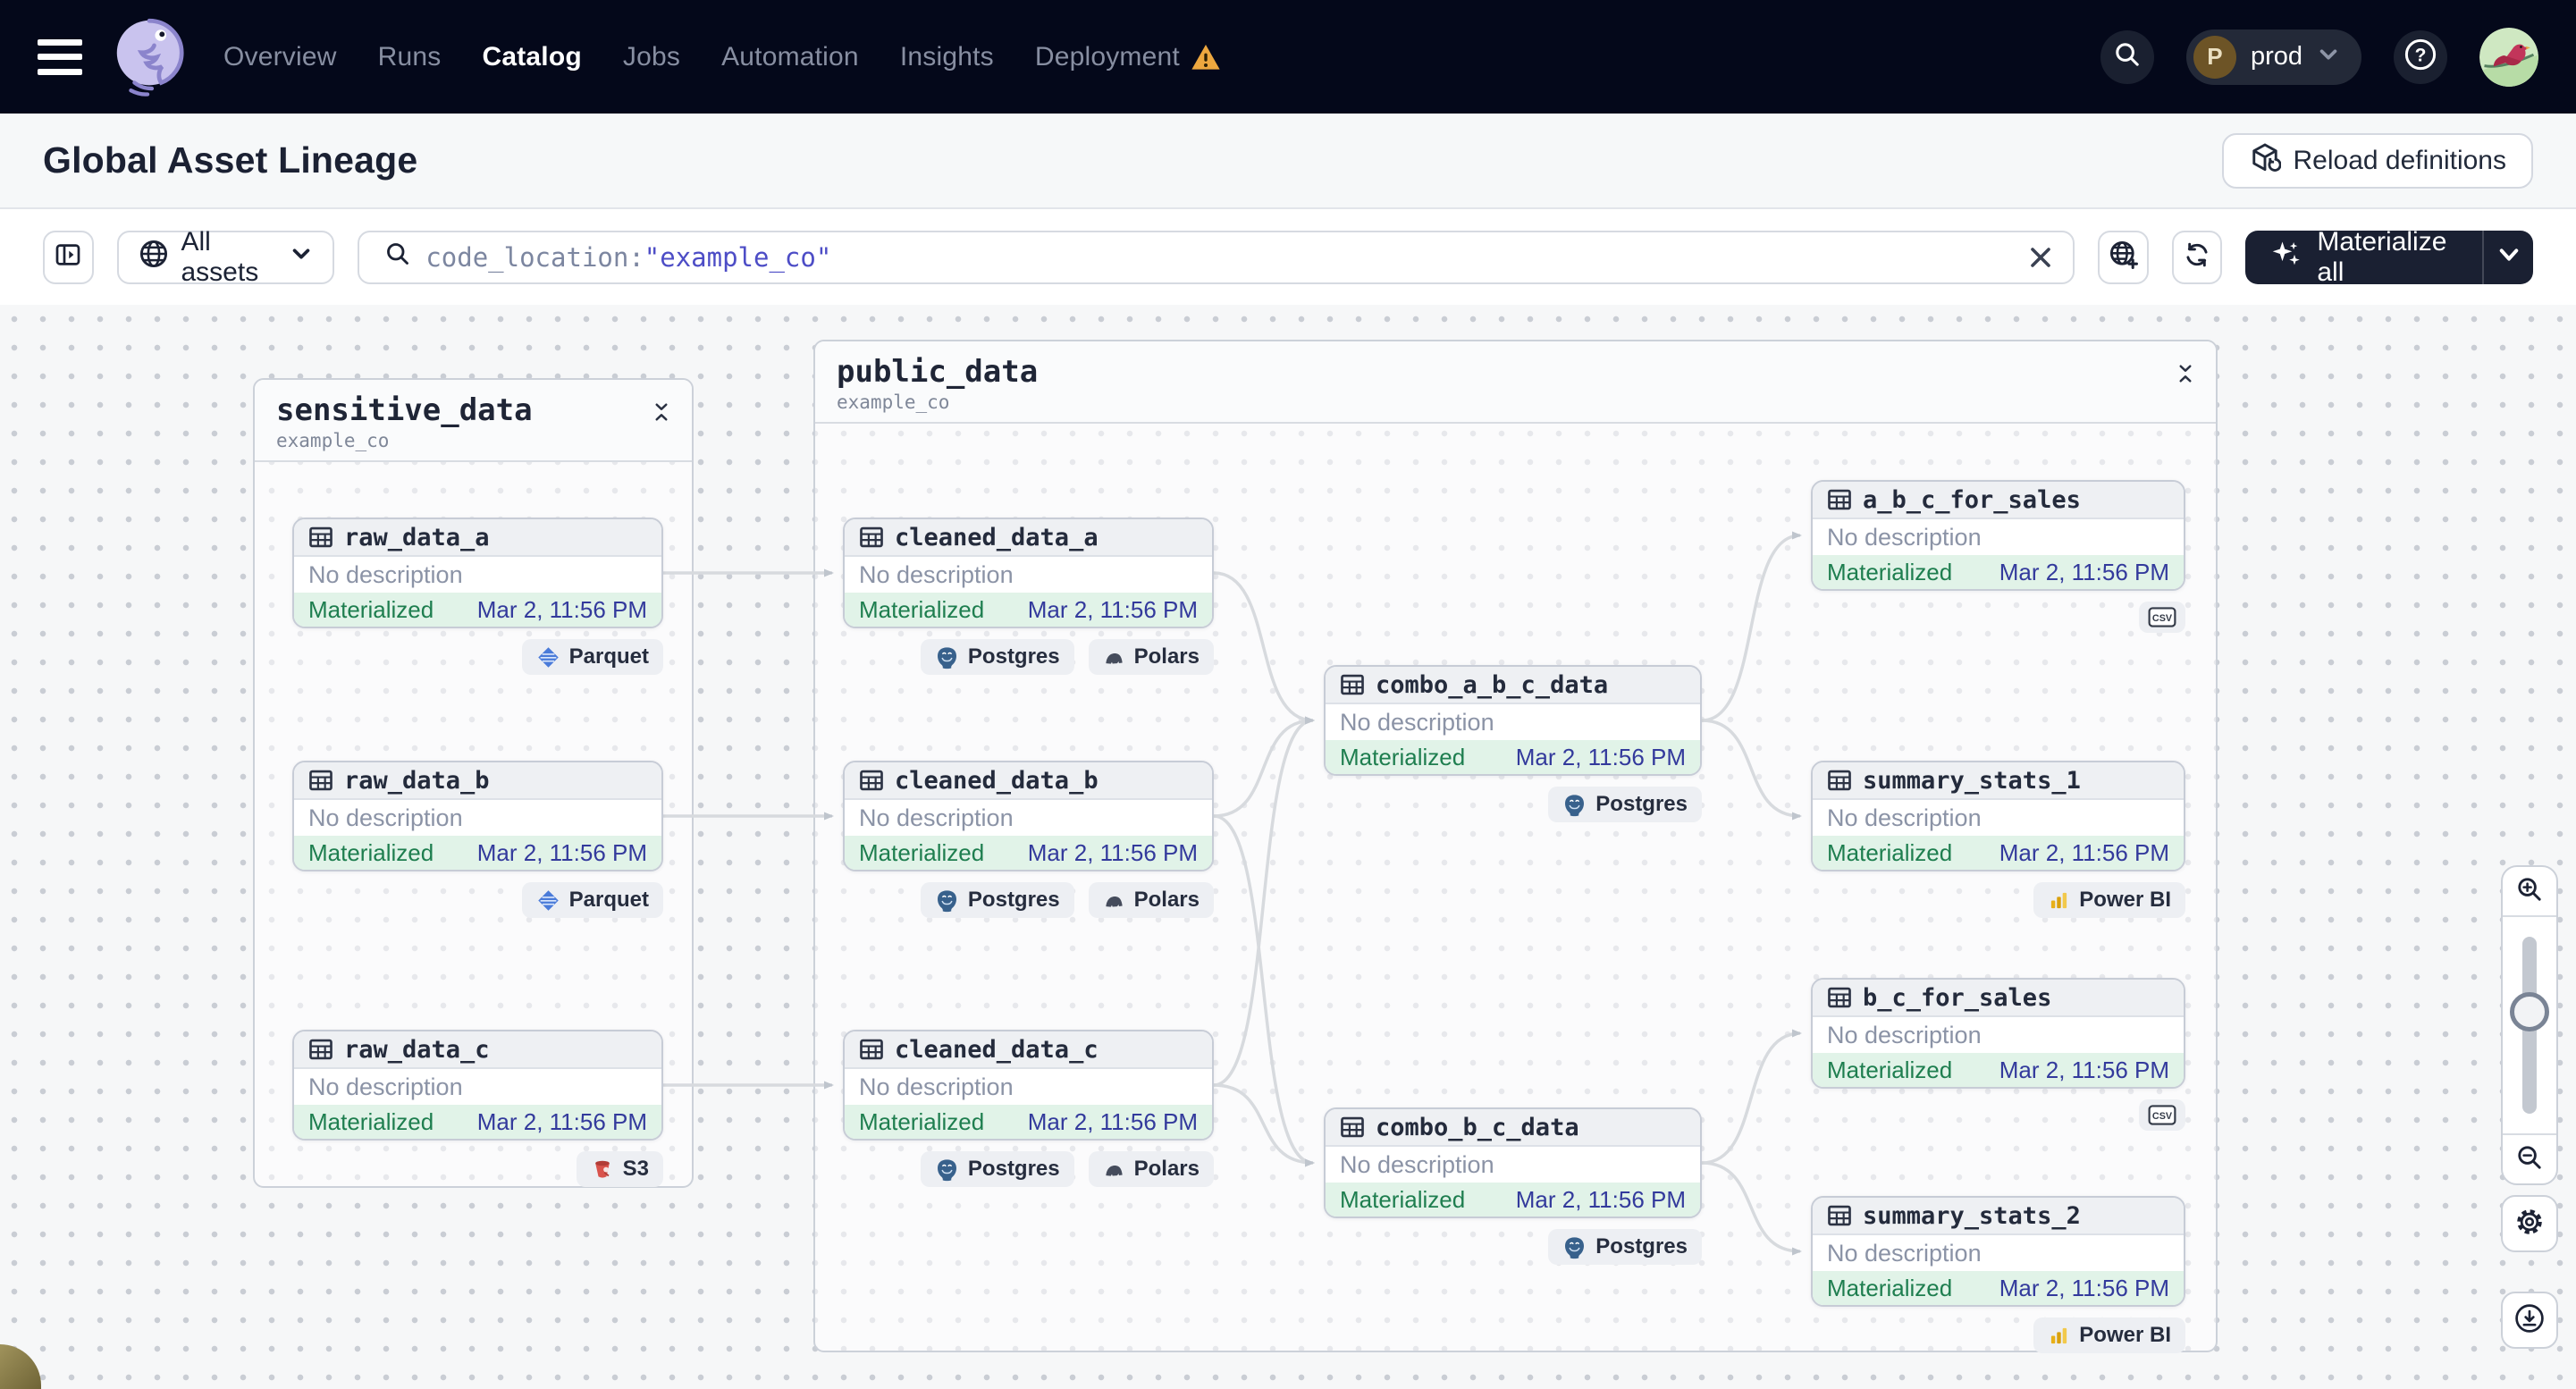 This screenshot has width=2576, height=1389. What do you see at coordinates (149, 57) in the screenshot?
I see `dagster-logo` at bounding box center [149, 57].